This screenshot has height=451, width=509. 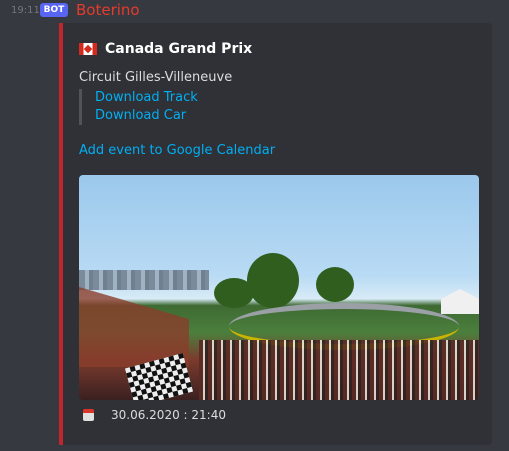 I want to click on circuit-name: Circuit Gilles-Villeneuve, so click(x=156, y=77).